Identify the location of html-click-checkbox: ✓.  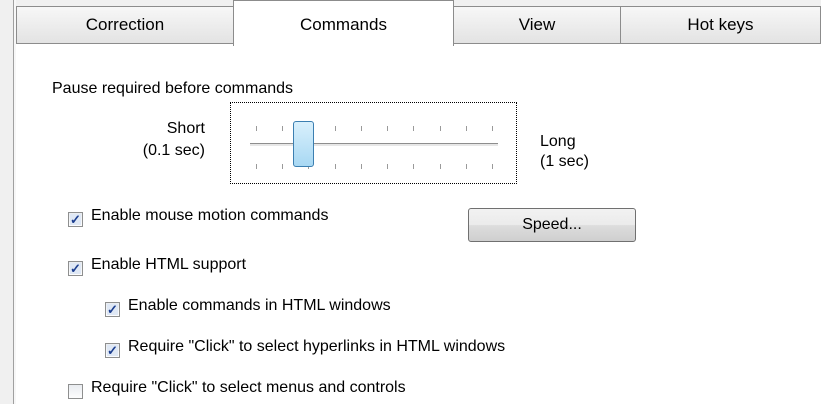
(112, 350).